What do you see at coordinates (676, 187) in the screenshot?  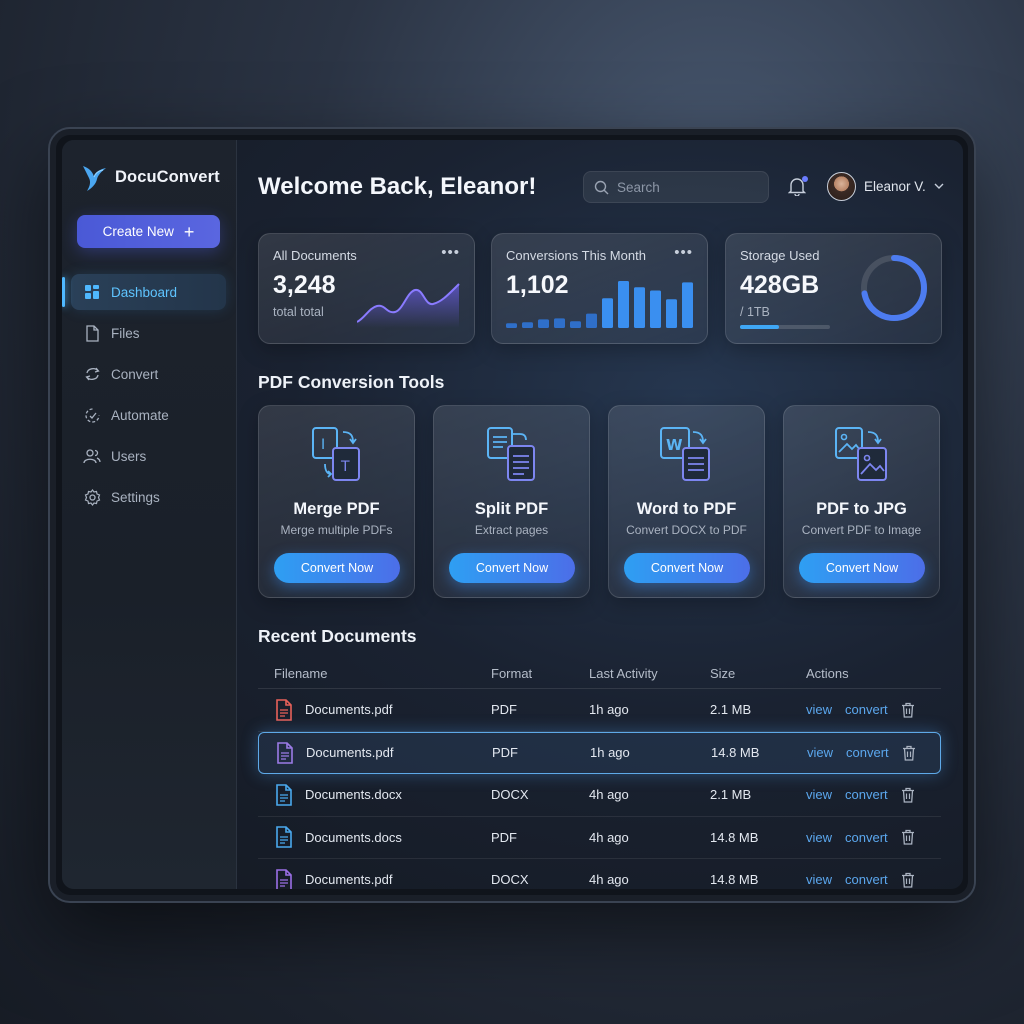 I see `search-input: Search` at bounding box center [676, 187].